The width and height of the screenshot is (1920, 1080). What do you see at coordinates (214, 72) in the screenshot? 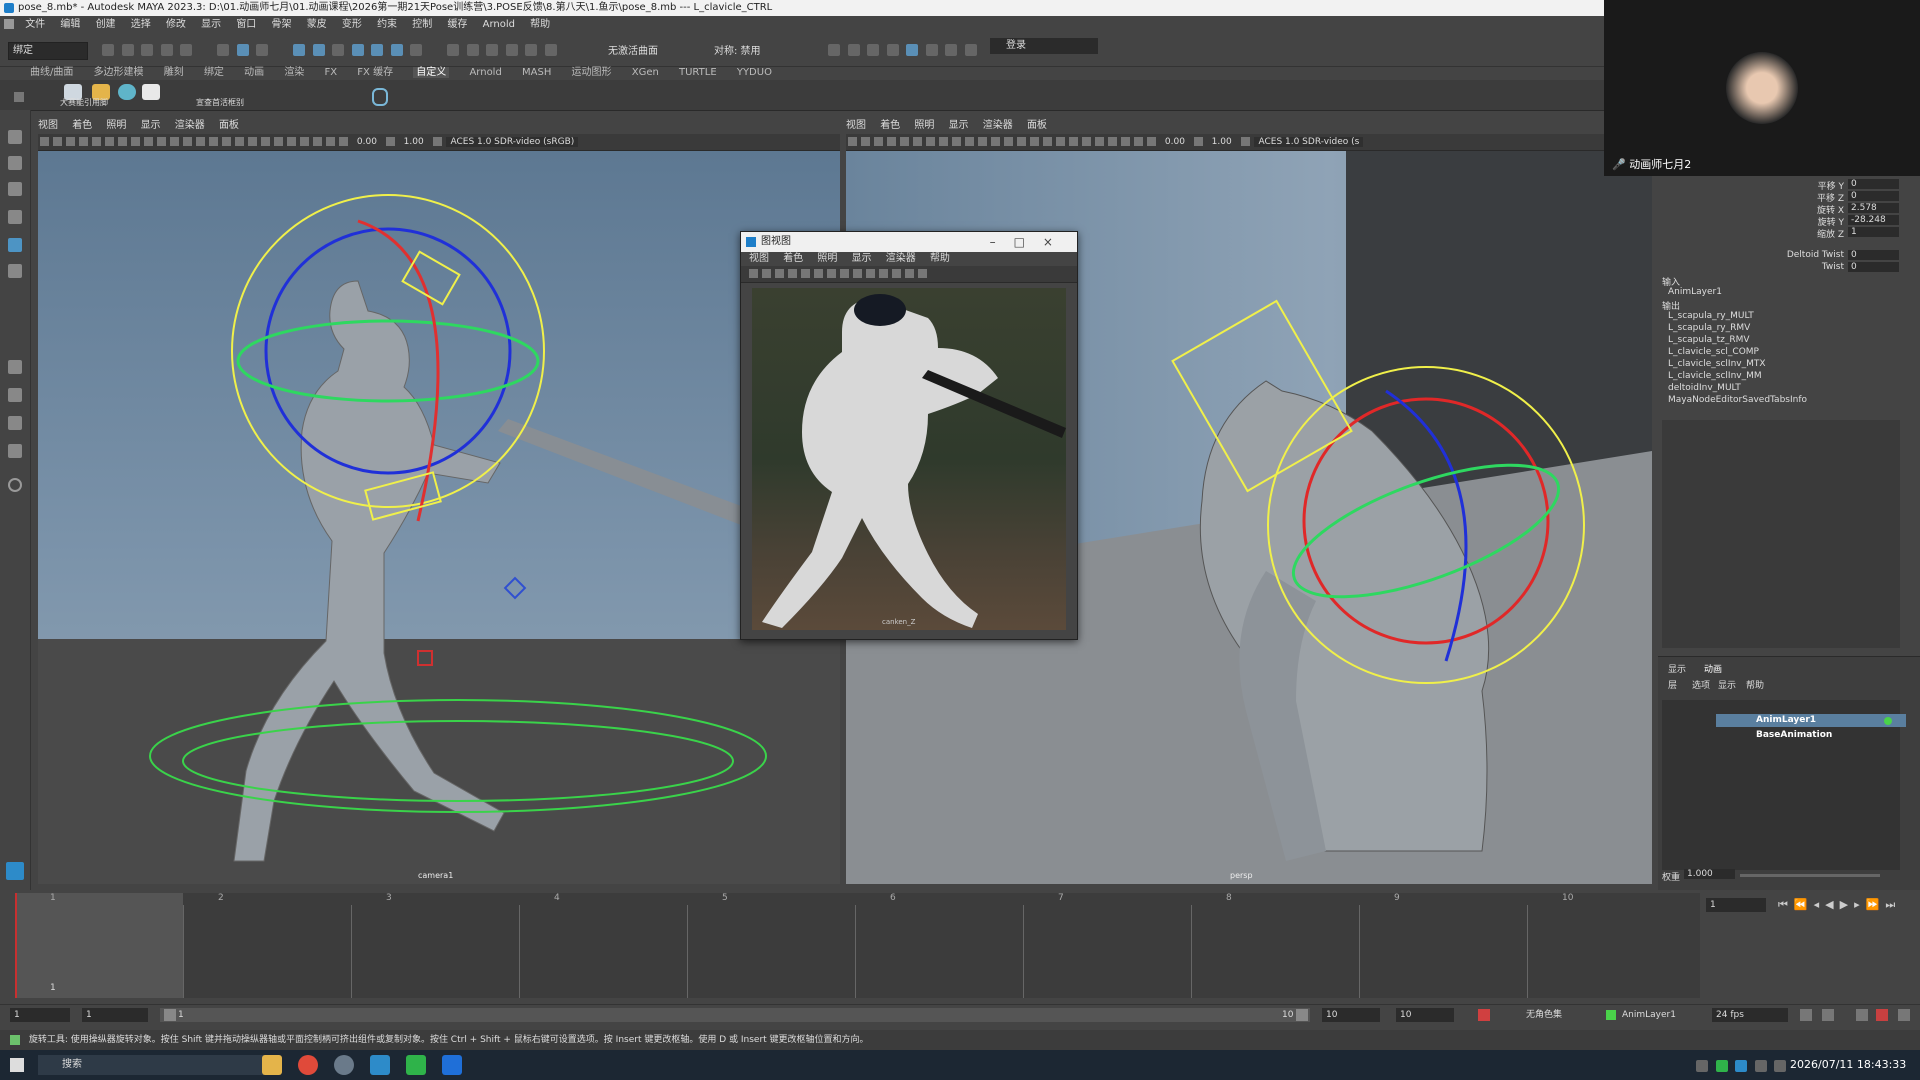
I see `shelf-tab: 绑定` at bounding box center [214, 72].